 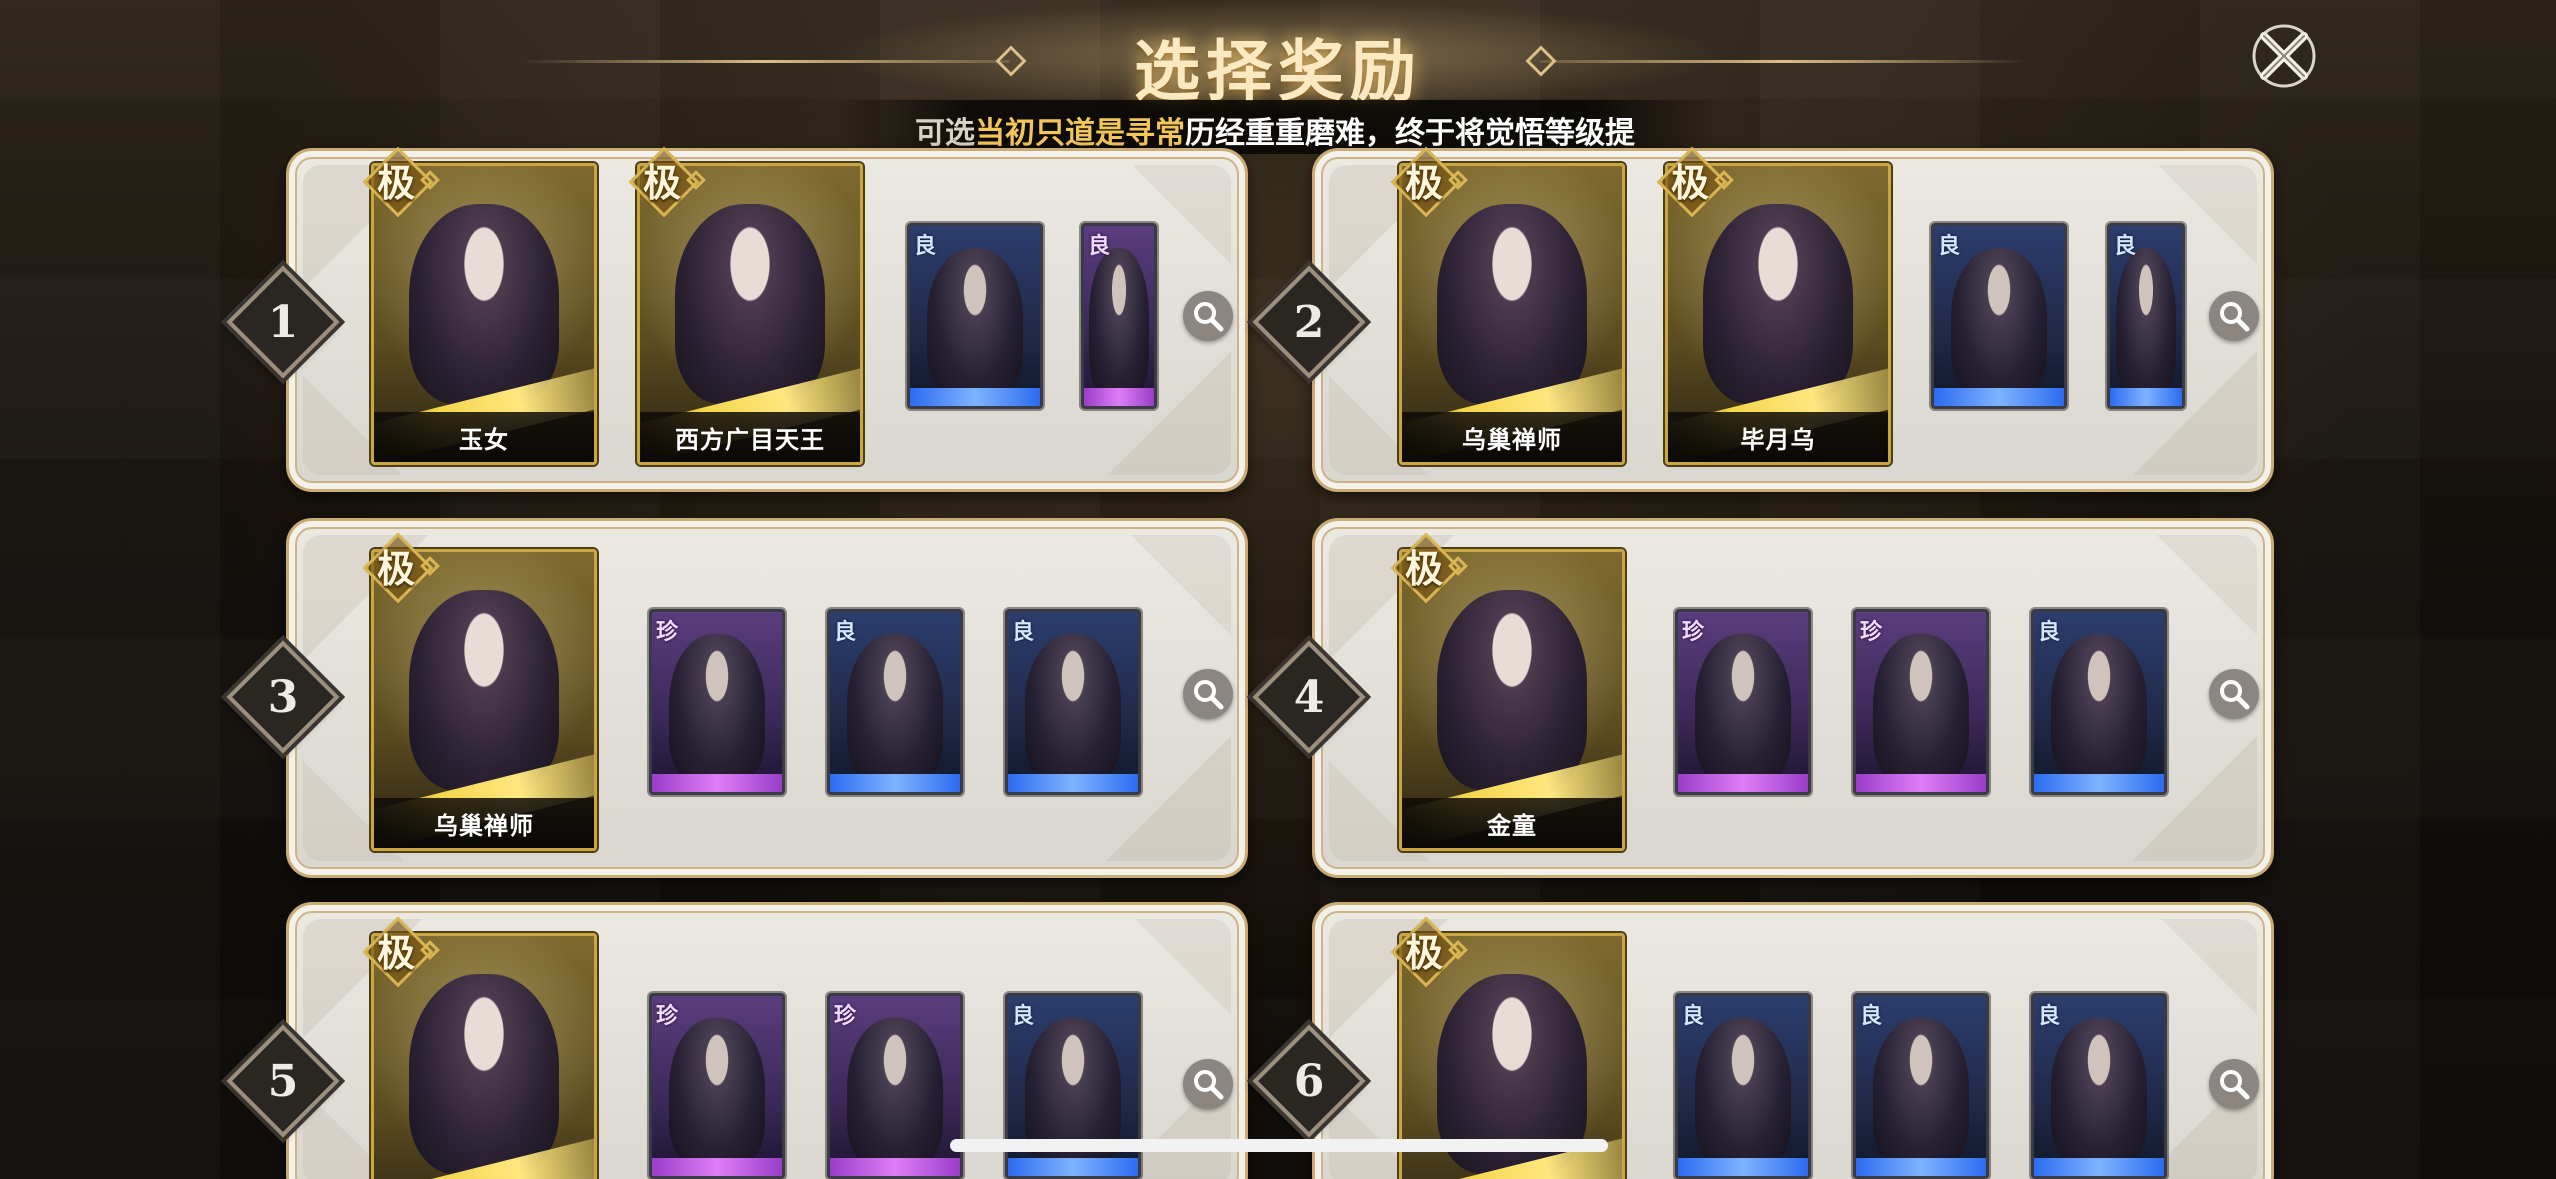 I want to click on close-button, so click(x=2284, y=56).